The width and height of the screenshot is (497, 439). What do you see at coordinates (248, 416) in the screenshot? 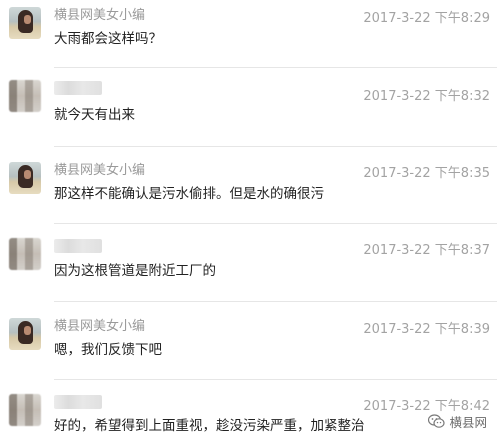
I see `chat-message: 2017-3-22 下午8:42 好的，希望得到上面重视，趁没污染严重，加紧整治` at bounding box center [248, 416].